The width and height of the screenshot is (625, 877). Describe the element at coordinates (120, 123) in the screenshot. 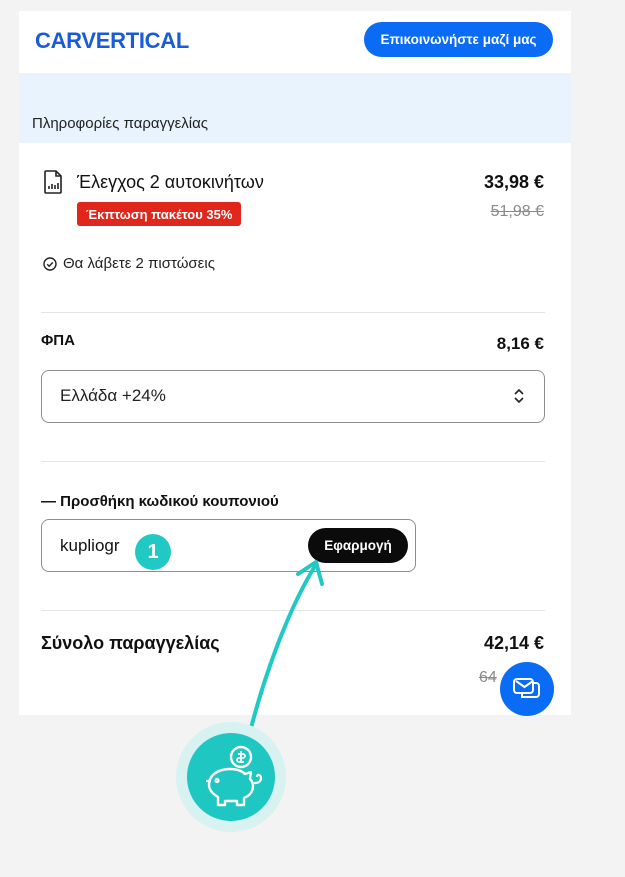

I see `order-info-title: Πληροφορίες παραγγελίας` at that location.